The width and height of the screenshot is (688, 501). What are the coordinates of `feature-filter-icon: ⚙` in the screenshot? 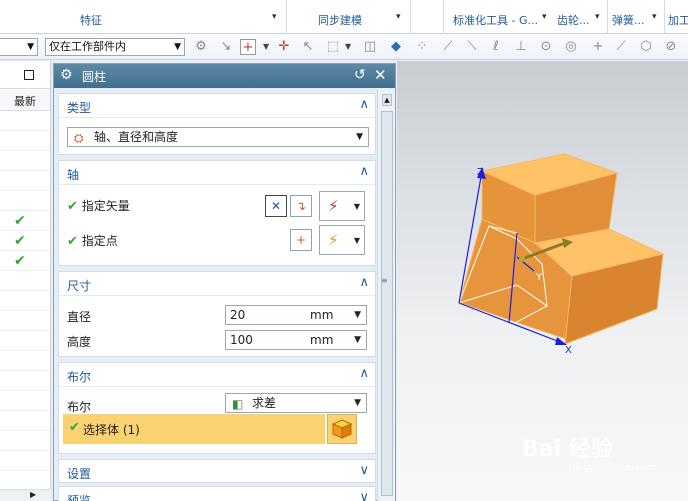 It's located at (201, 47).